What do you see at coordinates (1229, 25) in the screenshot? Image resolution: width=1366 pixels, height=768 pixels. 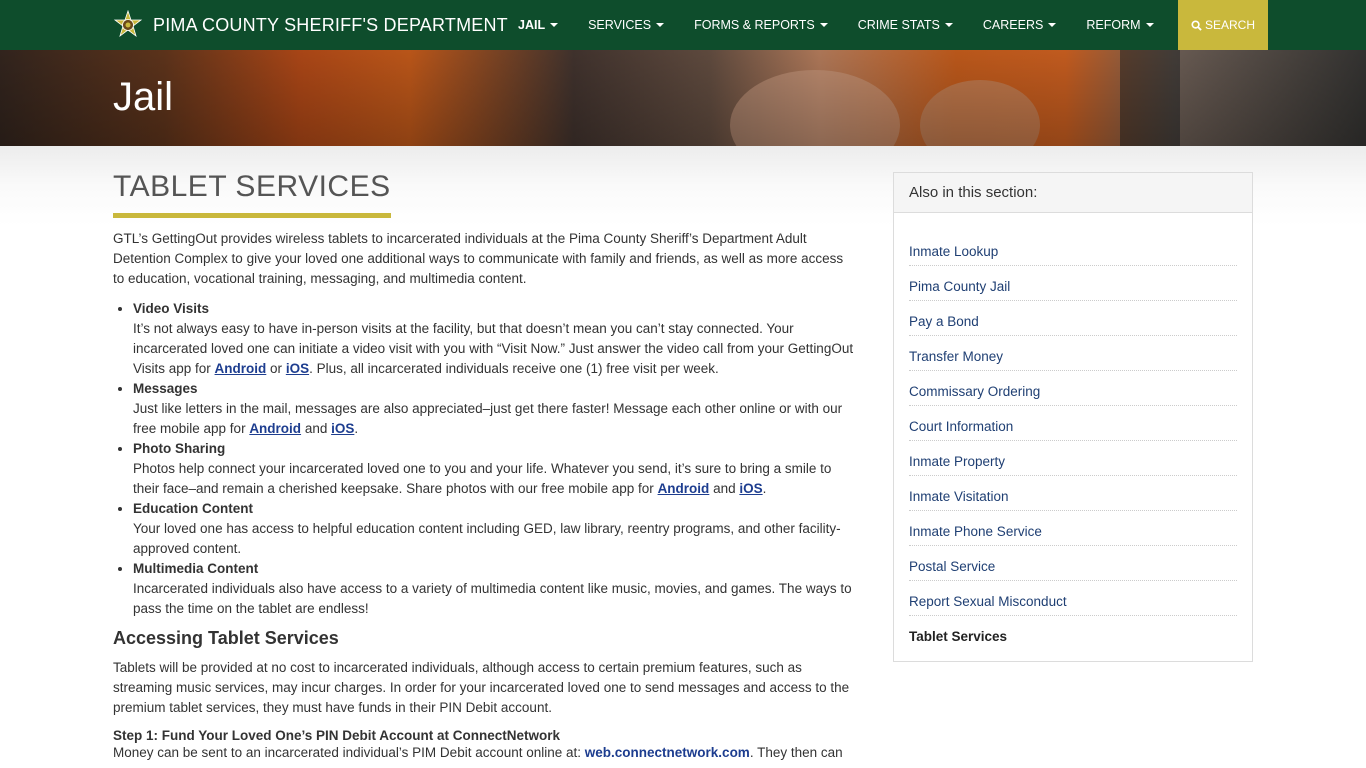 I see `search-button-label: SEARCH` at bounding box center [1229, 25].